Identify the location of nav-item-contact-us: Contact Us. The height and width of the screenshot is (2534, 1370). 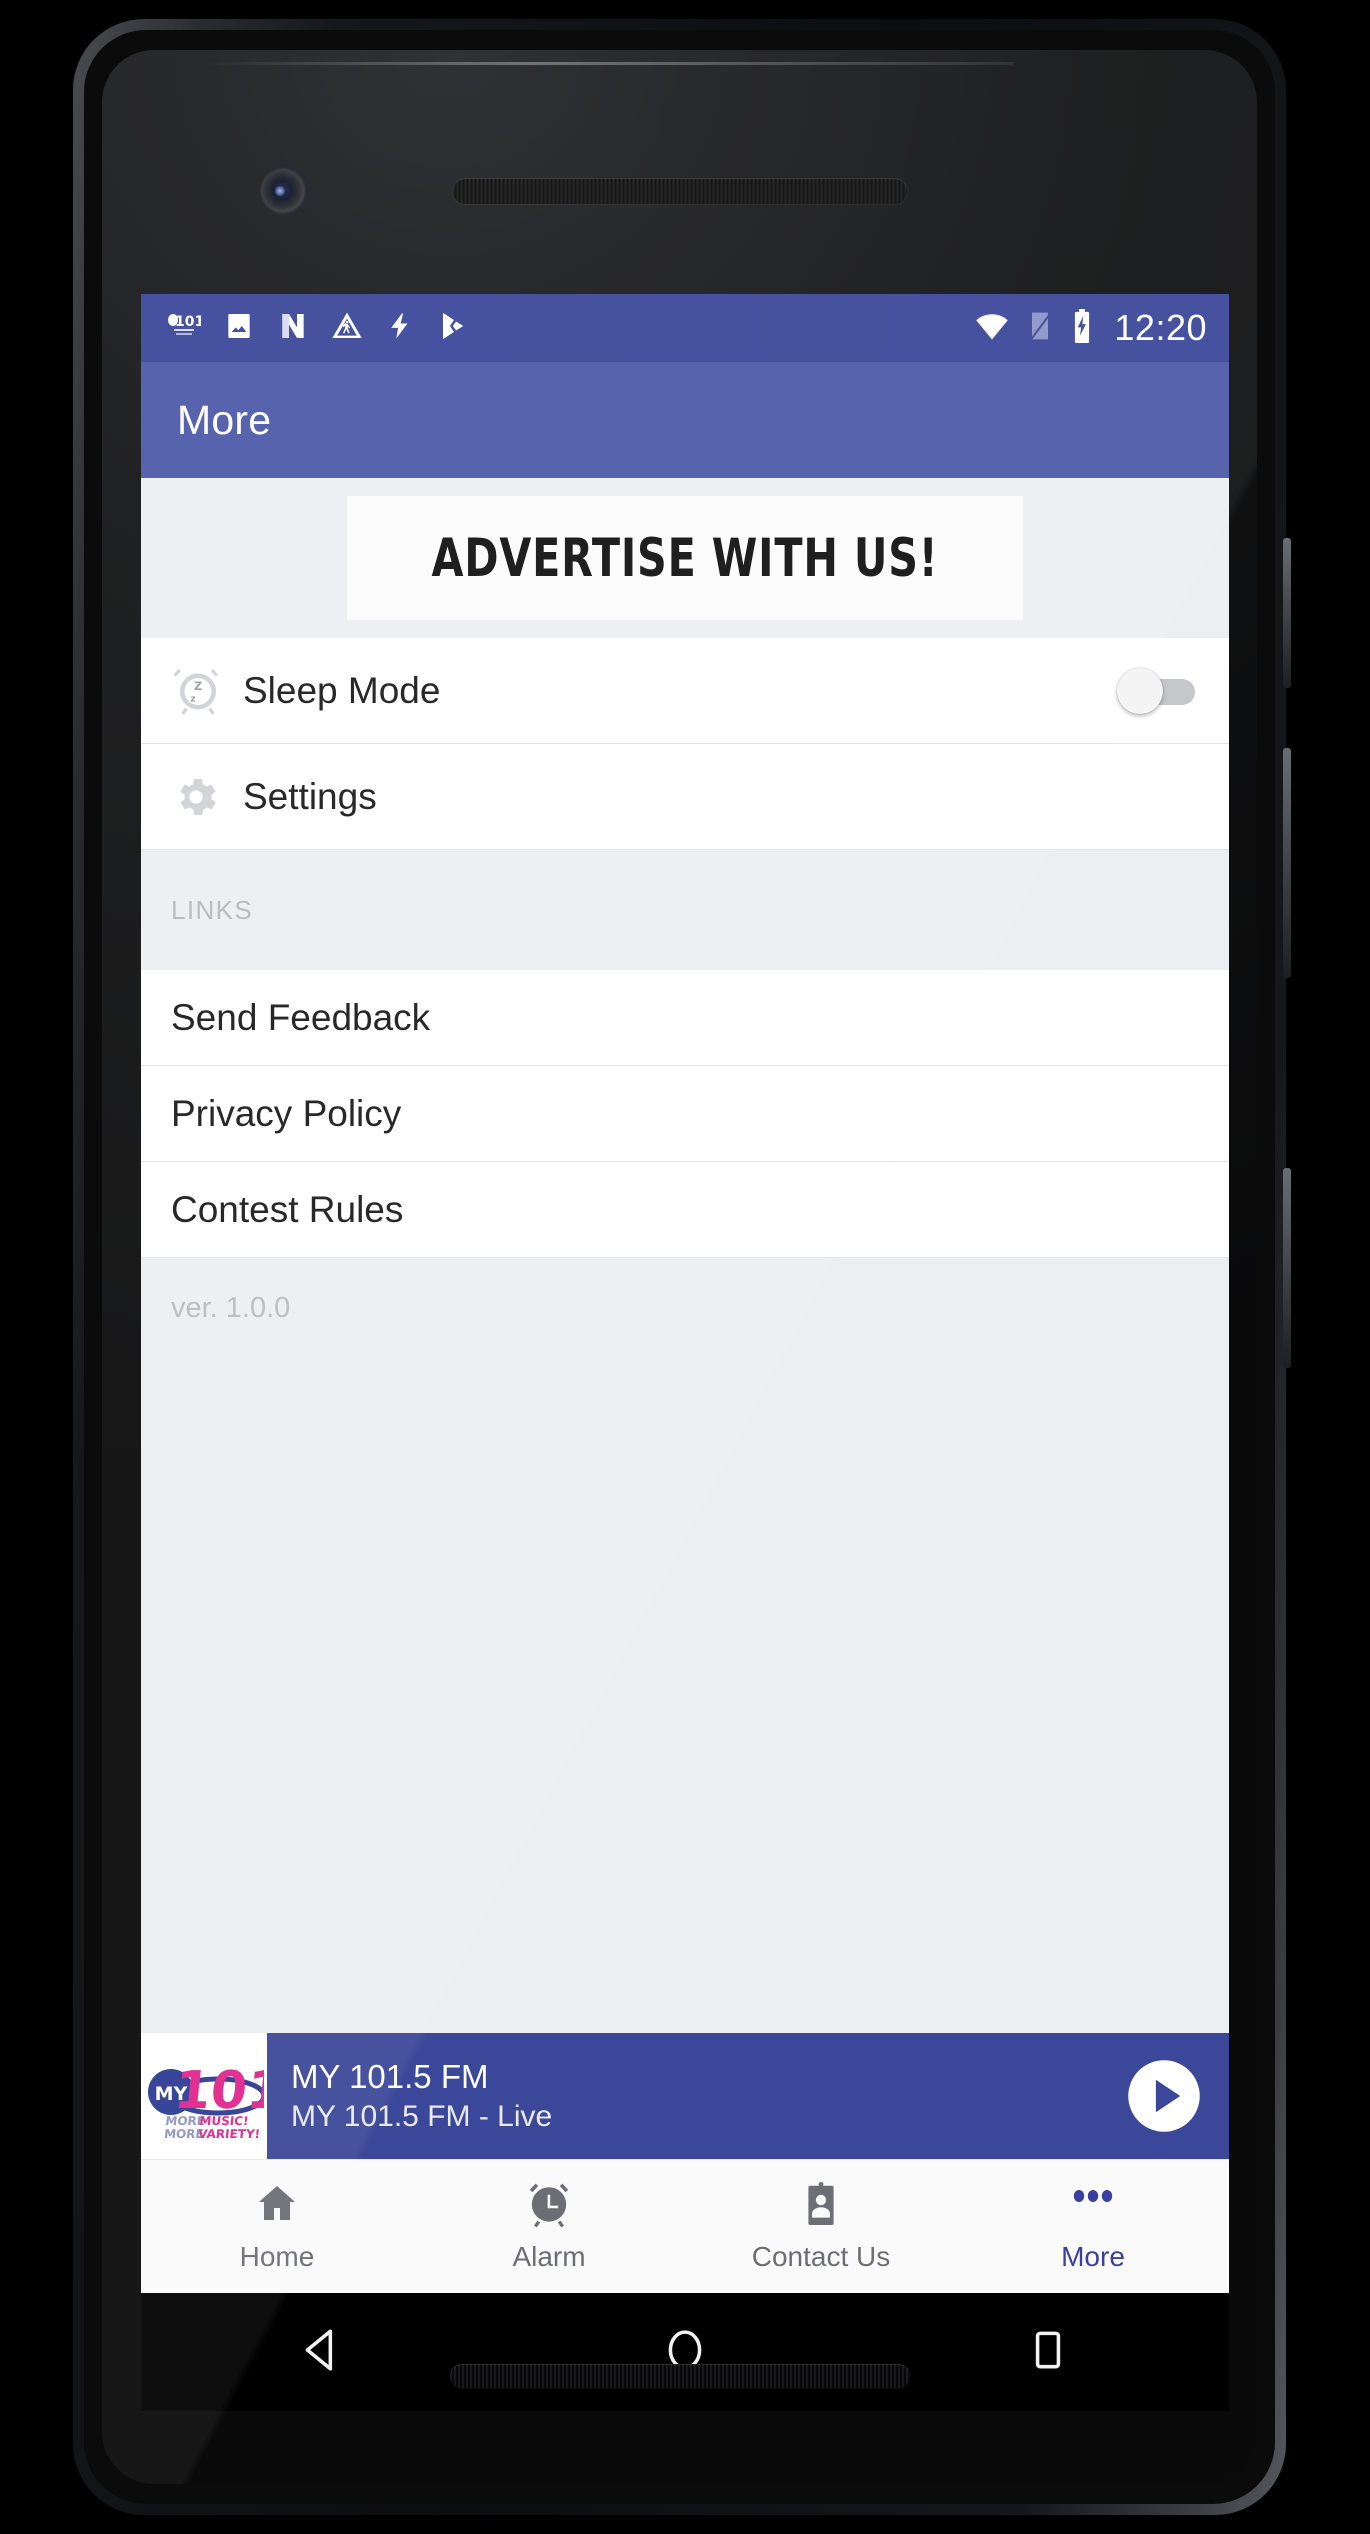
(821, 2226).